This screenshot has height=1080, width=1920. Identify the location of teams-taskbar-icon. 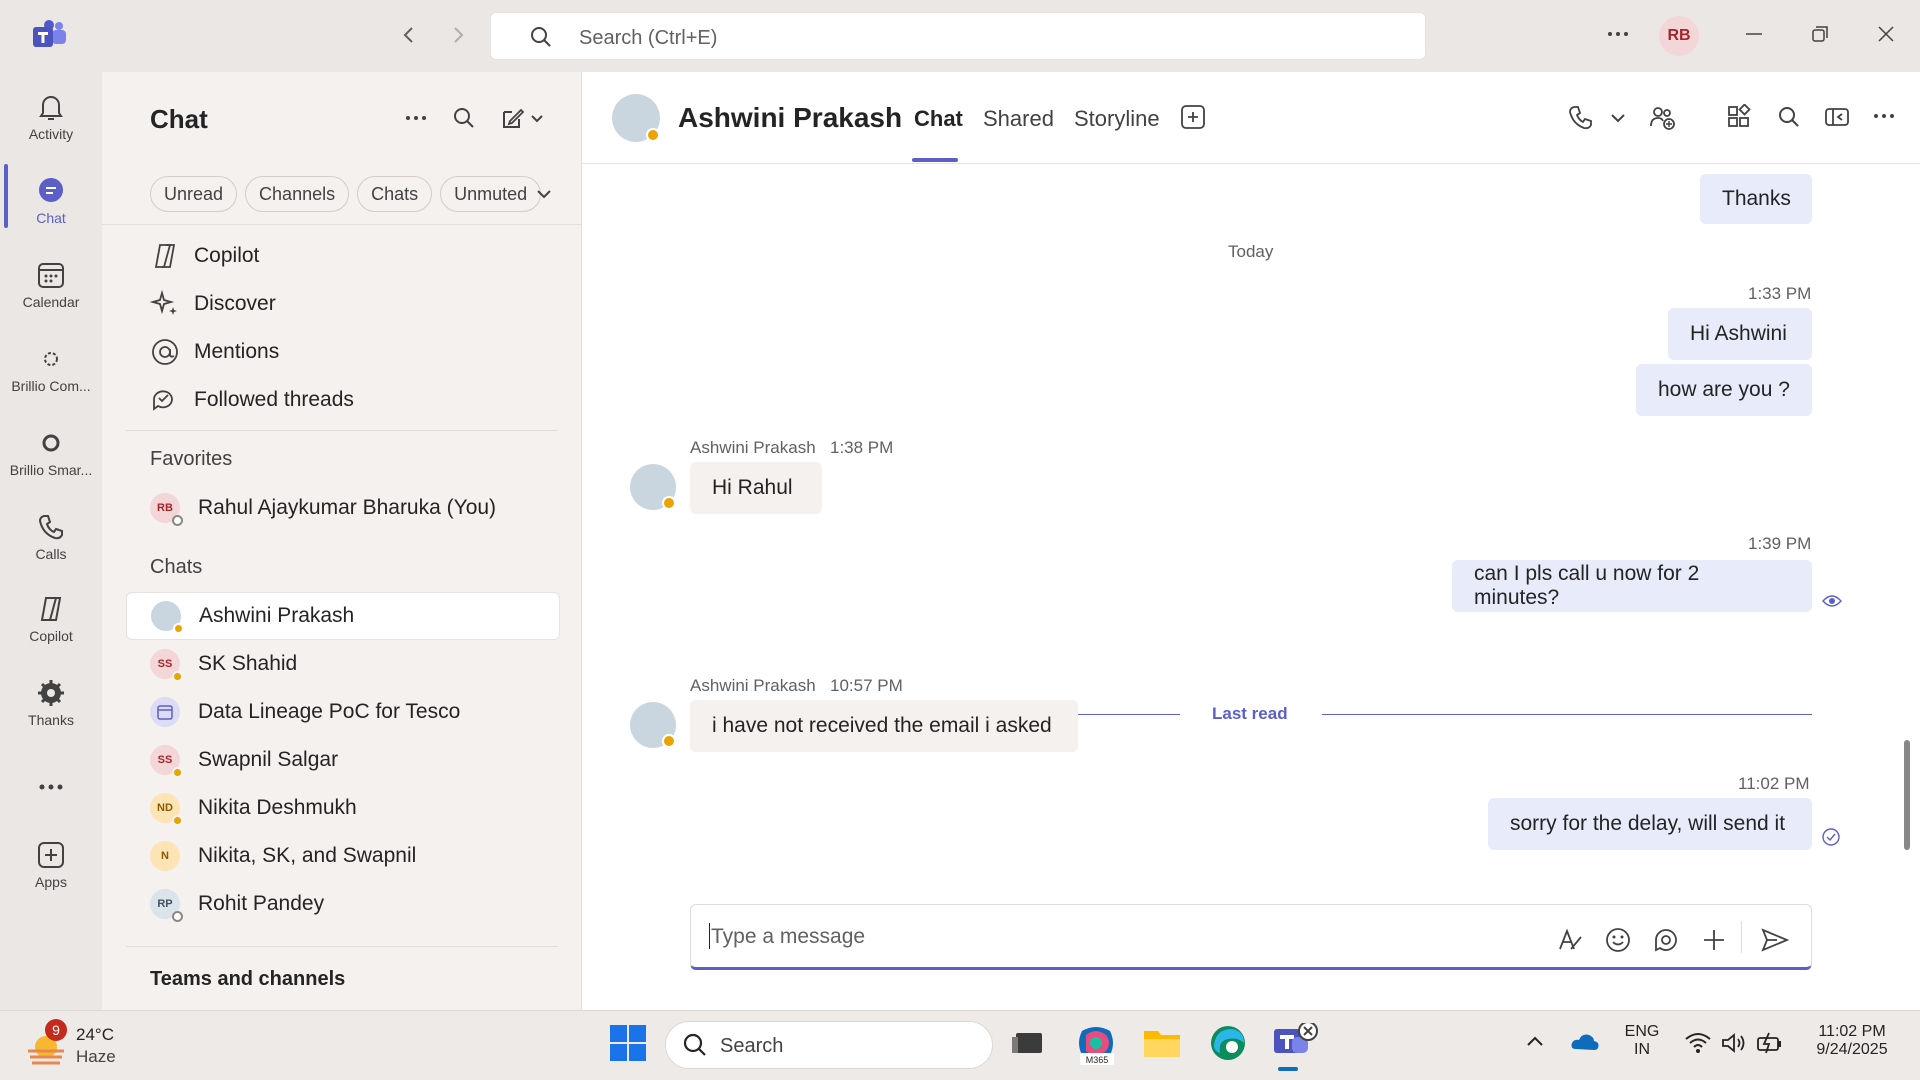
(1297, 1047).